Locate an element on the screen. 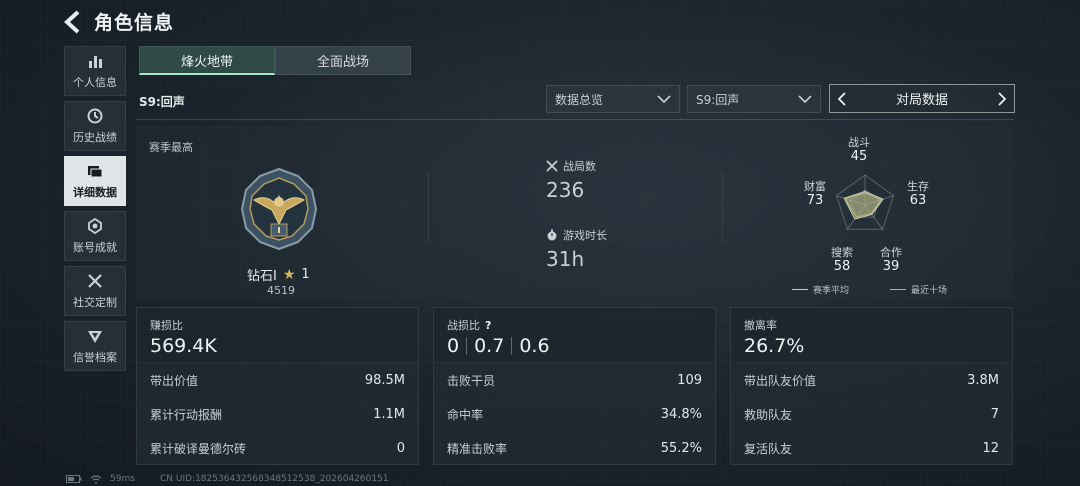 The image size is (1080, 486). match-data-selector: 对局数据 is located at coordinates (922, 98).